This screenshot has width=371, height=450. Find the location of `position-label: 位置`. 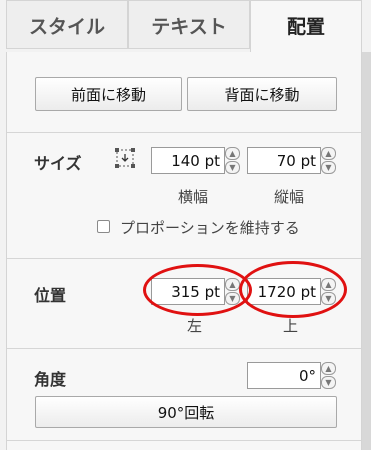

position-label: 位置 is located at coordinates (50, 295).